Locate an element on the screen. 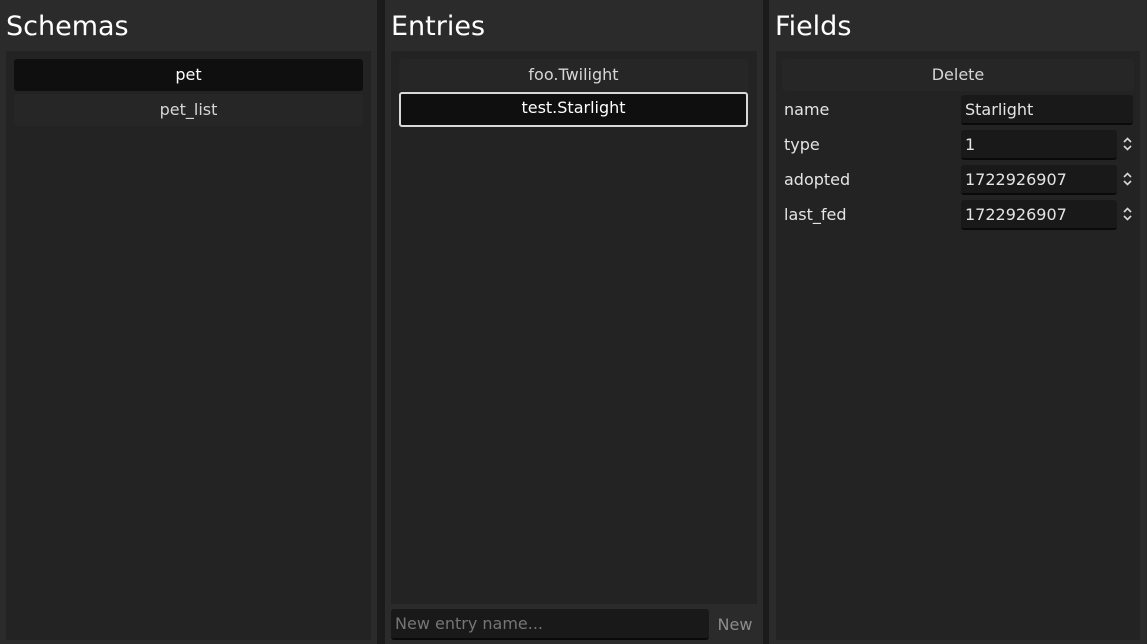 The height and width of the screenshot is (644, 1147). fields-title: Fields is located at coordinates (813, 26).